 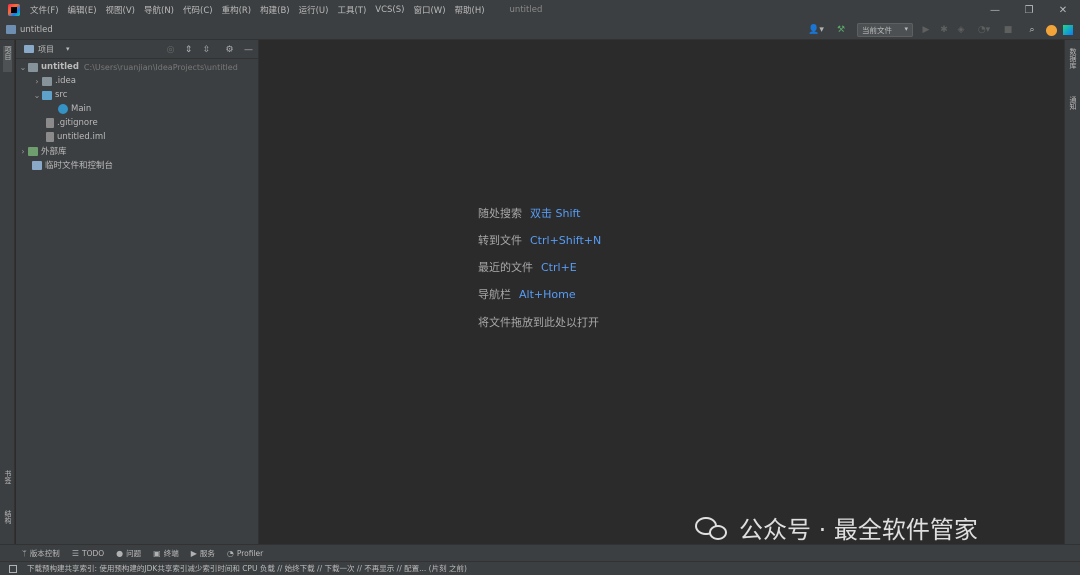 I want to click on search-icon: ⌕, so click(x=1032, y=30).